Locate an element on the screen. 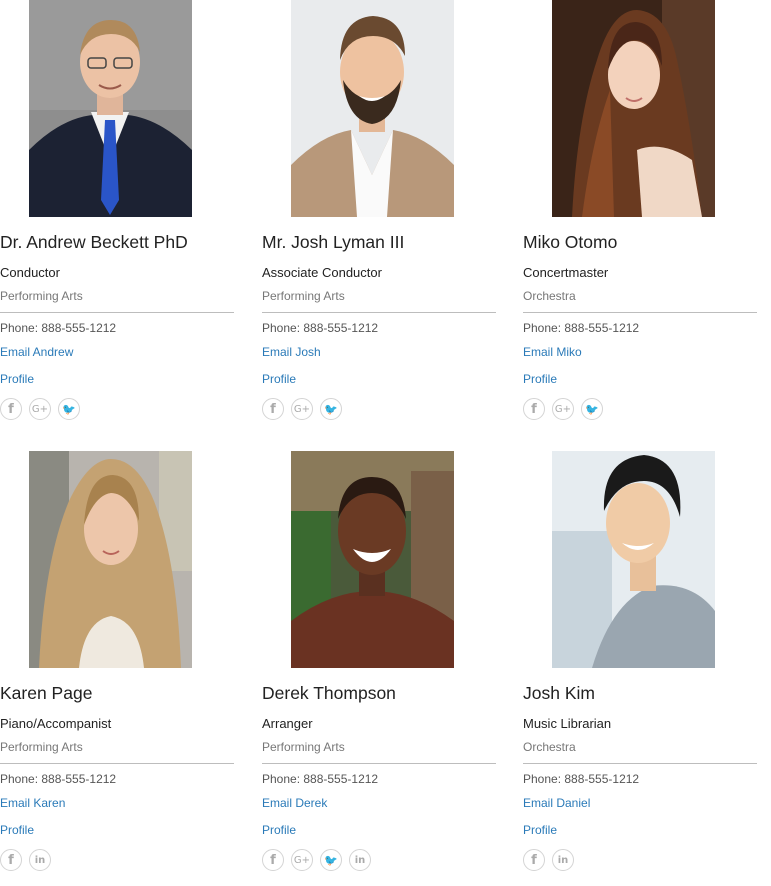  staff-name: Derek Thompson is located at coordinates (329, 693).